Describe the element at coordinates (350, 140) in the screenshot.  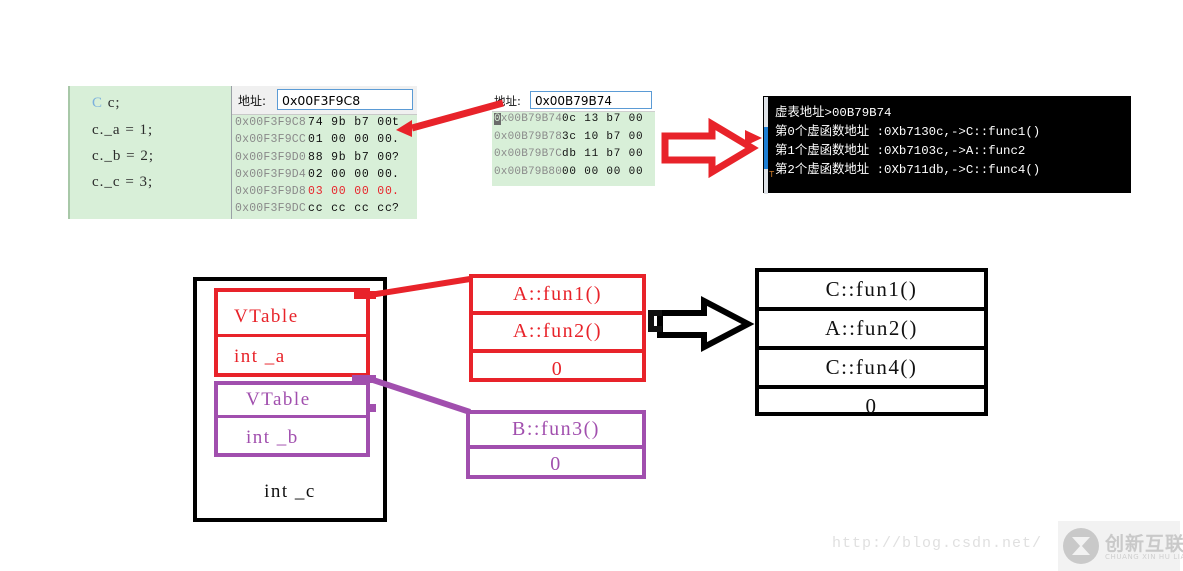
I see `hex-bytes: 01 00 00 00` at that location.